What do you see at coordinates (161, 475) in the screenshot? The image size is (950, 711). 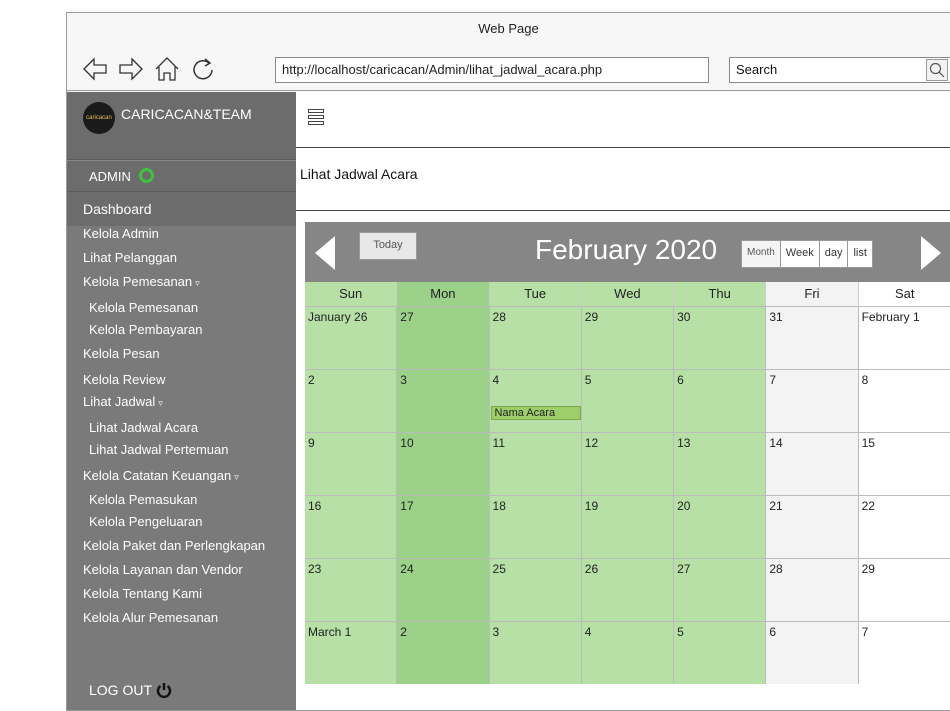 I see `sidebar-item: Kelola Catatan Keuangan ▿` at bounding box center [161, 475].